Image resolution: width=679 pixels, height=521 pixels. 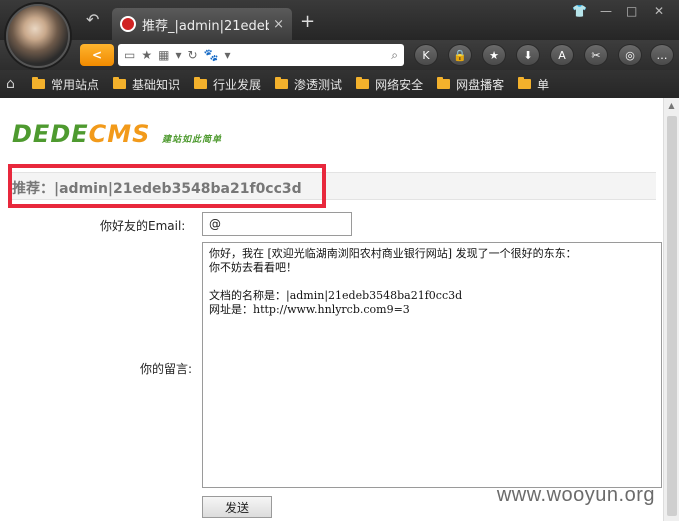 I want to click on bookmark-item: 基础知识, so click(x=146, y=84).